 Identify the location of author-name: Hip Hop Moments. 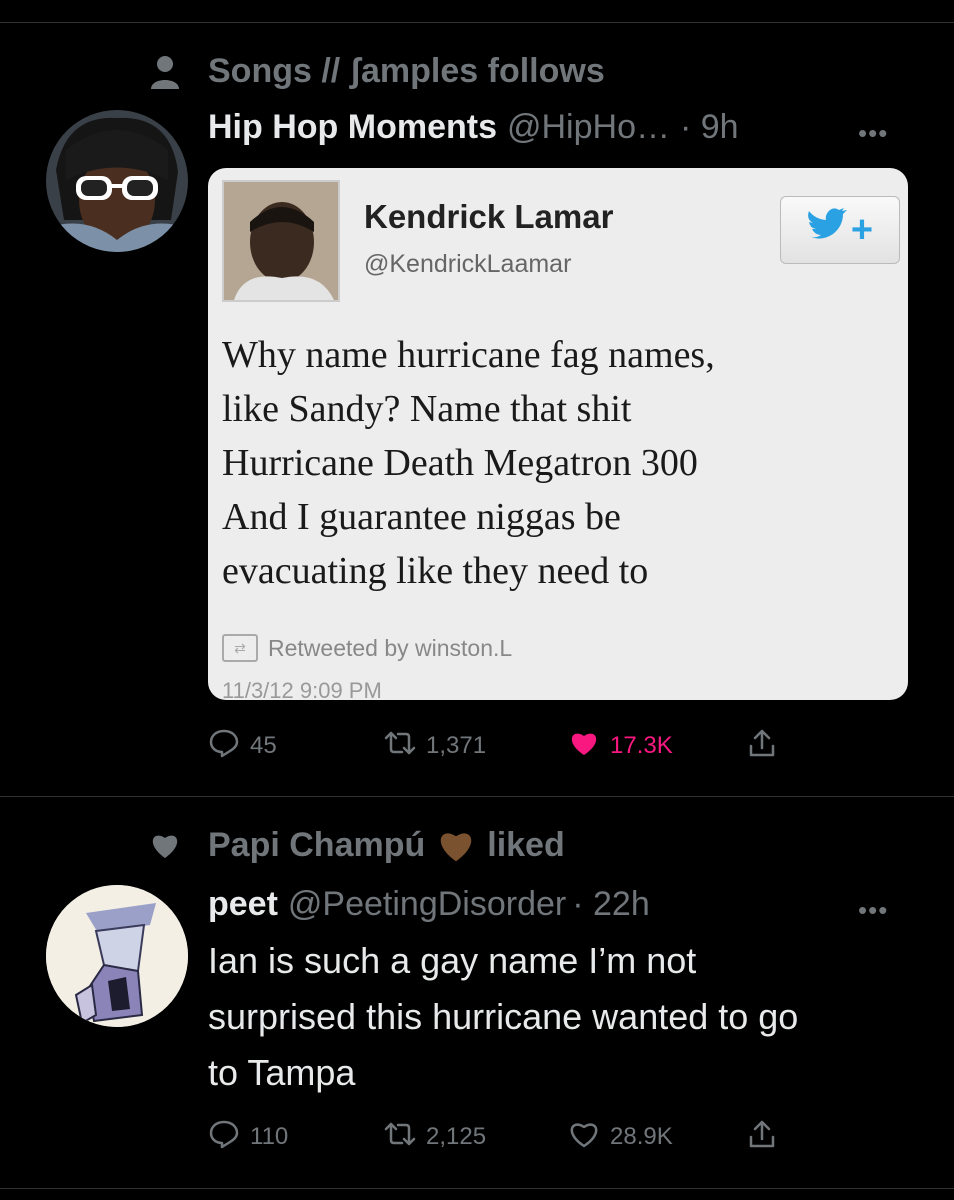
(352, 127).